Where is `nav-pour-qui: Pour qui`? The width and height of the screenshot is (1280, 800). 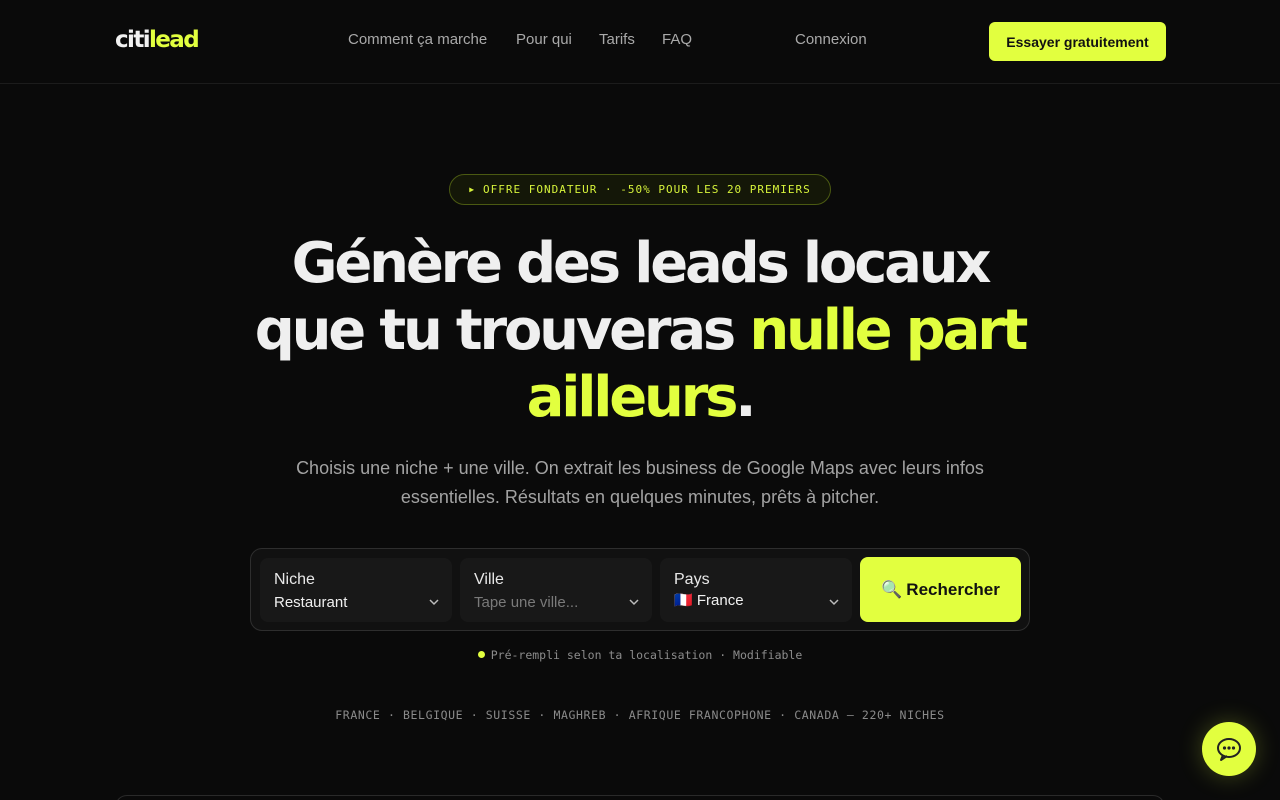 nav-pour-qui: Pour qui is located at coordinates (544, 40).